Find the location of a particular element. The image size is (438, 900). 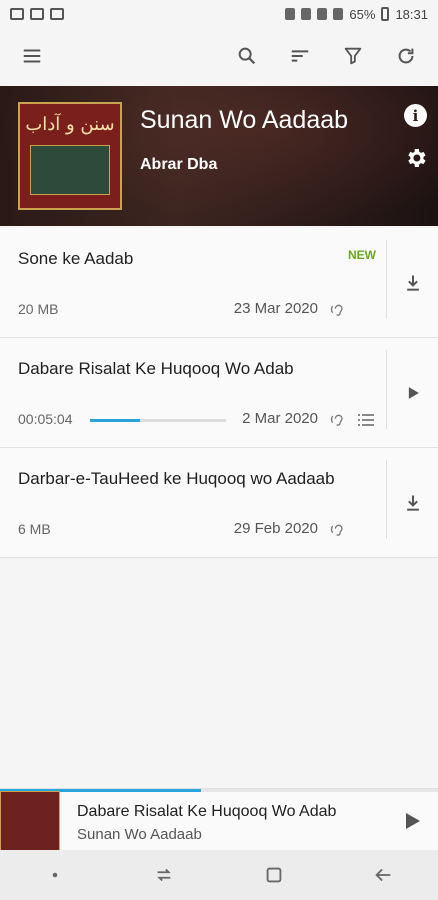

list-item: Sone ke Aadab NEW 20 MB 23 Mar 2020 is located at coordinates (219, 283).